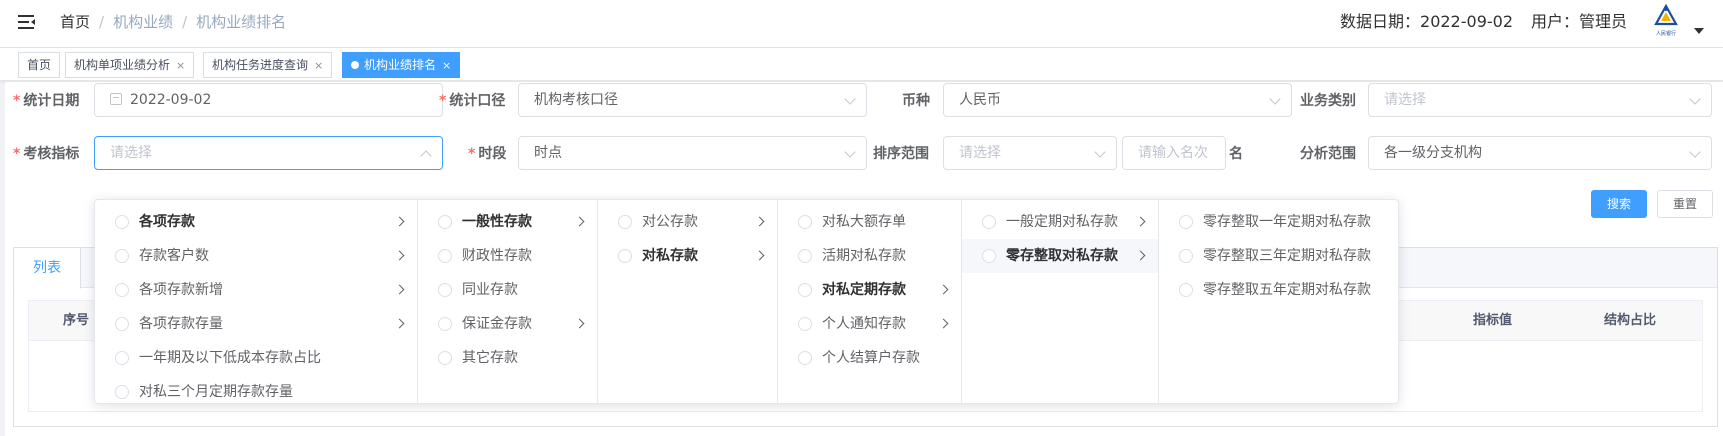 The image size is (1723, 436). I want to click on currency-select: 人民币, so click(1117, 100).